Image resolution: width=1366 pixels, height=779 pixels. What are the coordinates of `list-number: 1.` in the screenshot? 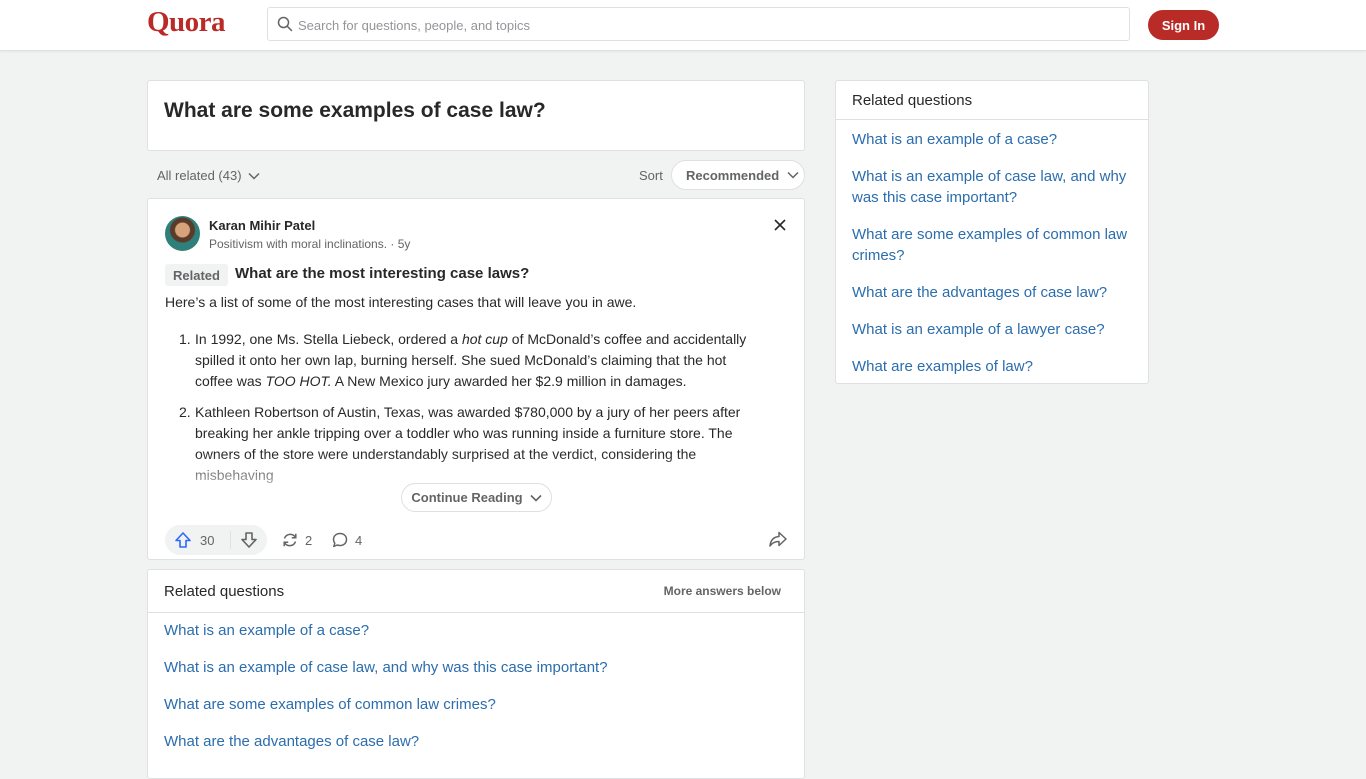 It's located at (185, 339).